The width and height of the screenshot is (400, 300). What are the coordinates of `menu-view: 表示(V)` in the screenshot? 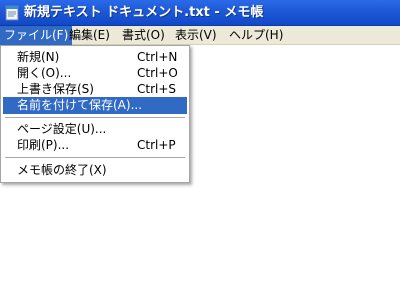 It's located at (196, 35).